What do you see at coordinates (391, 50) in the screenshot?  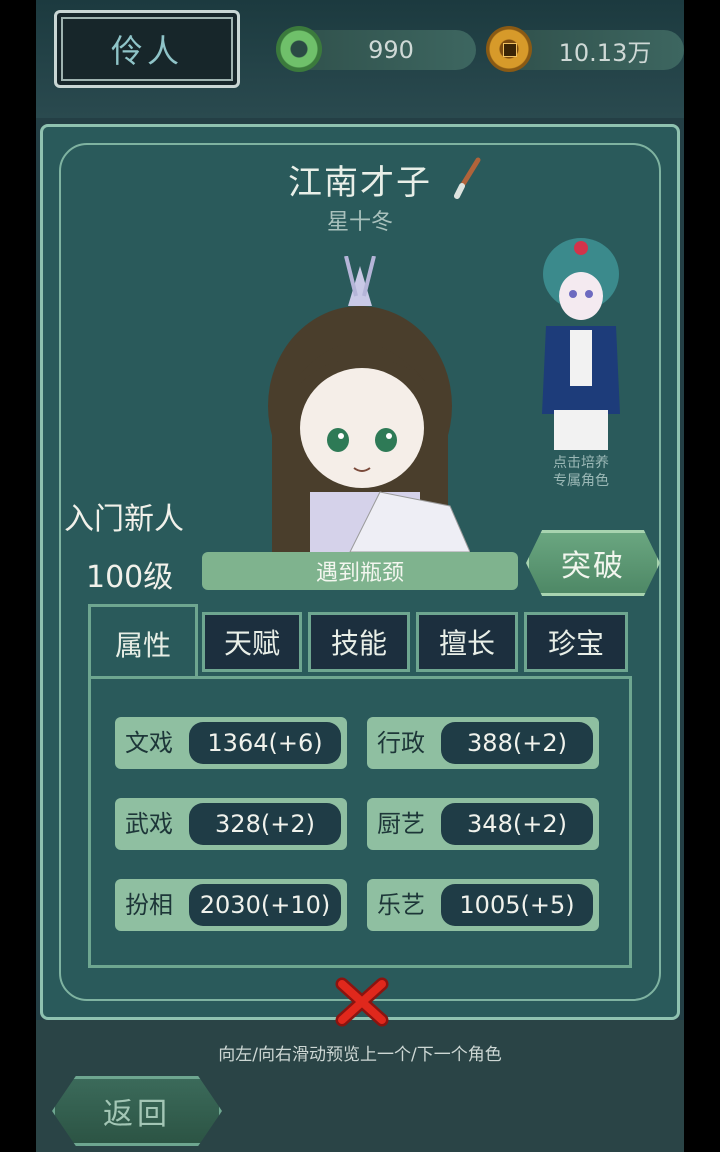 I see `jade-count: 990` at bounding box center [391, 50].